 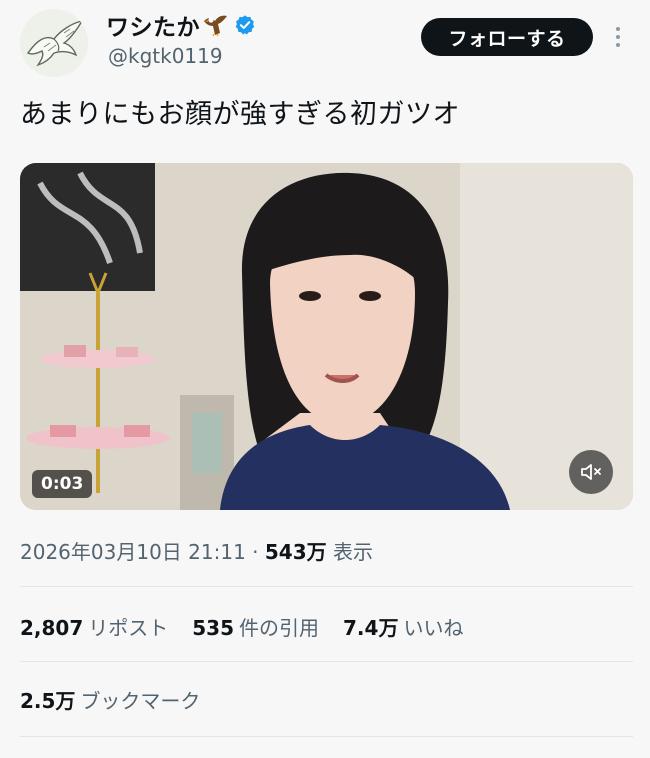 I want to click on mute-toggle-button, so click(x=591, y=472).